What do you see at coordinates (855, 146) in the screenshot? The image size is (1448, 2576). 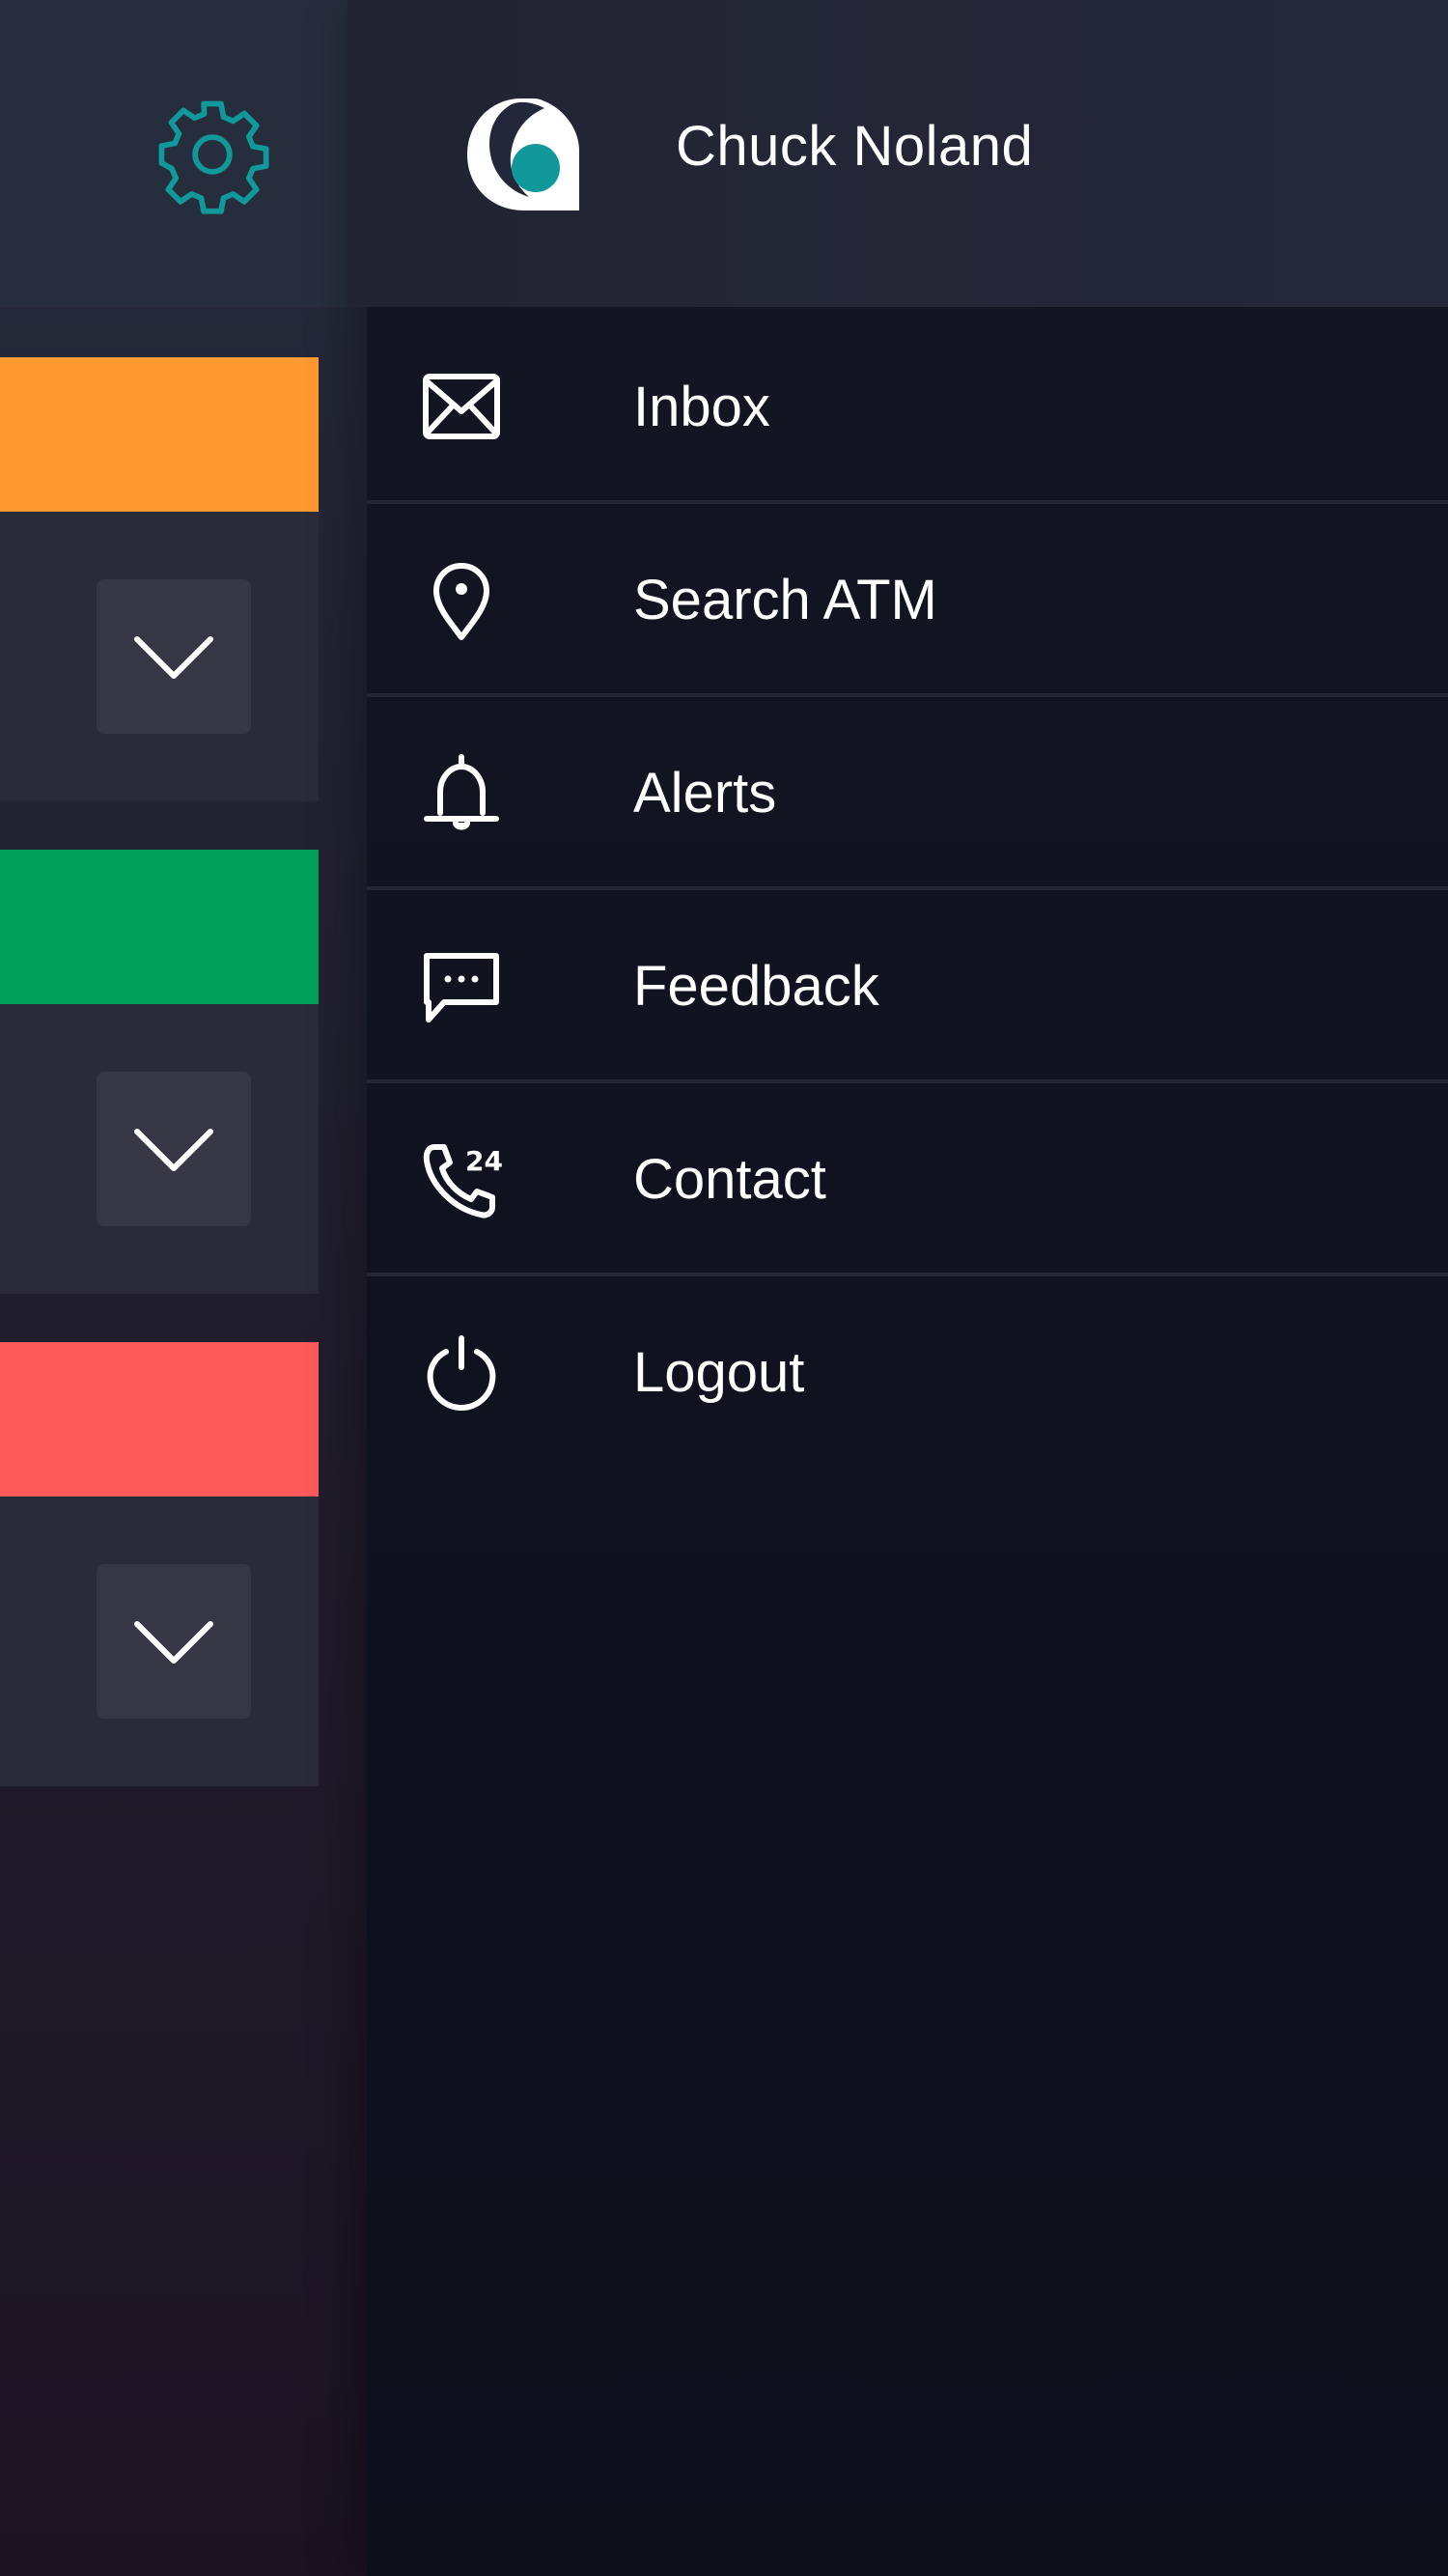 I see `user-name: Chuck Noland` at bounding box center [855, 146].